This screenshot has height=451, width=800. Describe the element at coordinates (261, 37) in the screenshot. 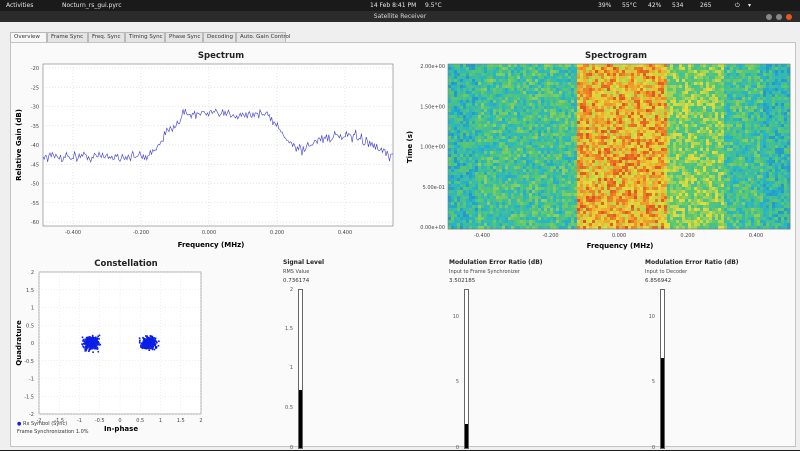

I see `tab-auto-gain-control: Auto. Gain Control` at that location.